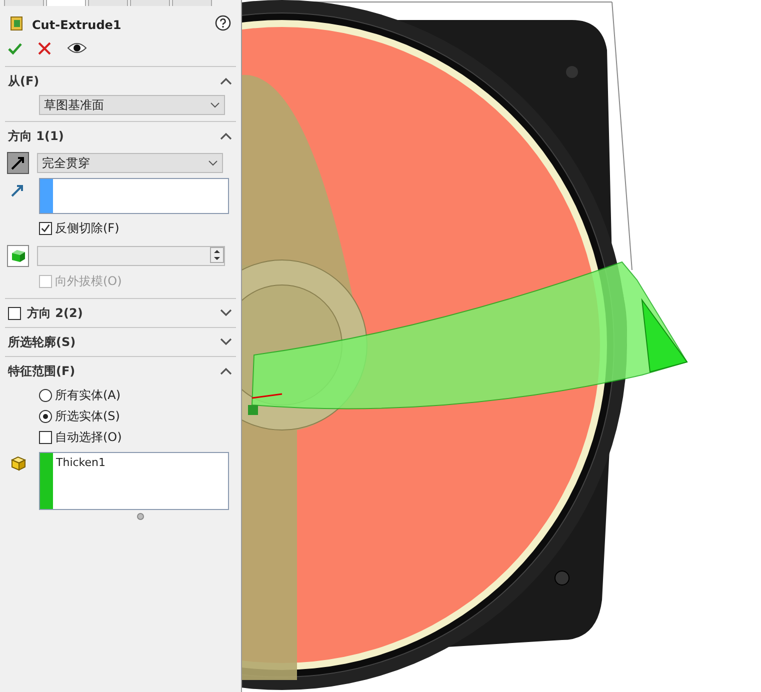 Image resolution: width=761 pixels, height=692 pixels. What do you see at coordinates (44, 49) in the screenshot?
I see `cancel-icon` at bounding box center [44, 49].